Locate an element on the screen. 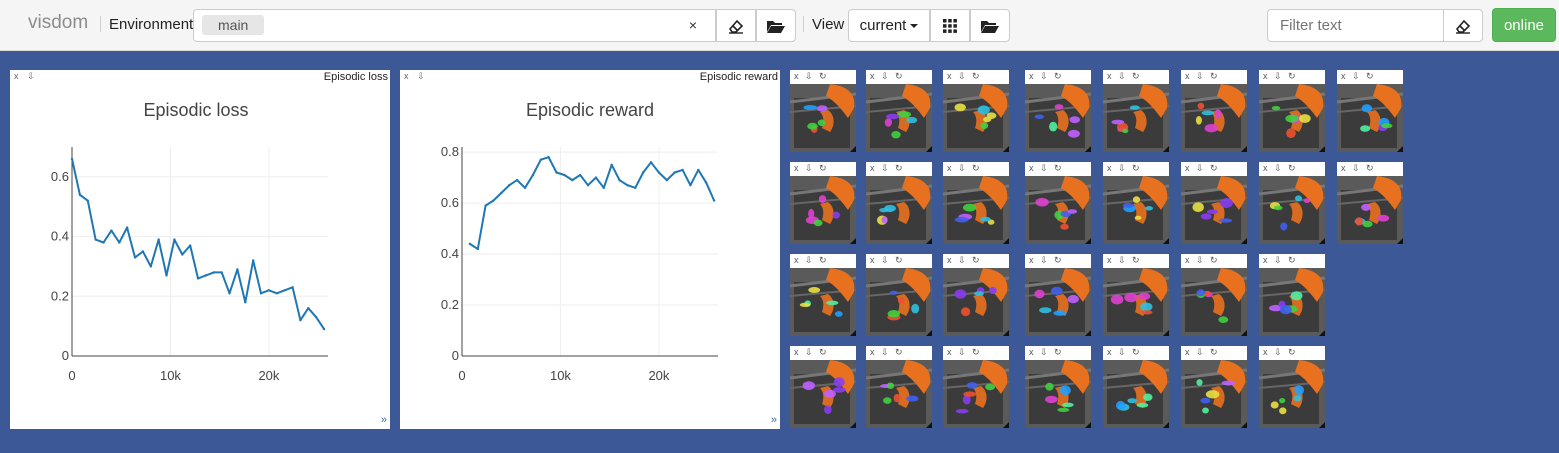 This screenshot has width=1559, height=453. environment-tag-main: main is located at coordinates (233, 25).